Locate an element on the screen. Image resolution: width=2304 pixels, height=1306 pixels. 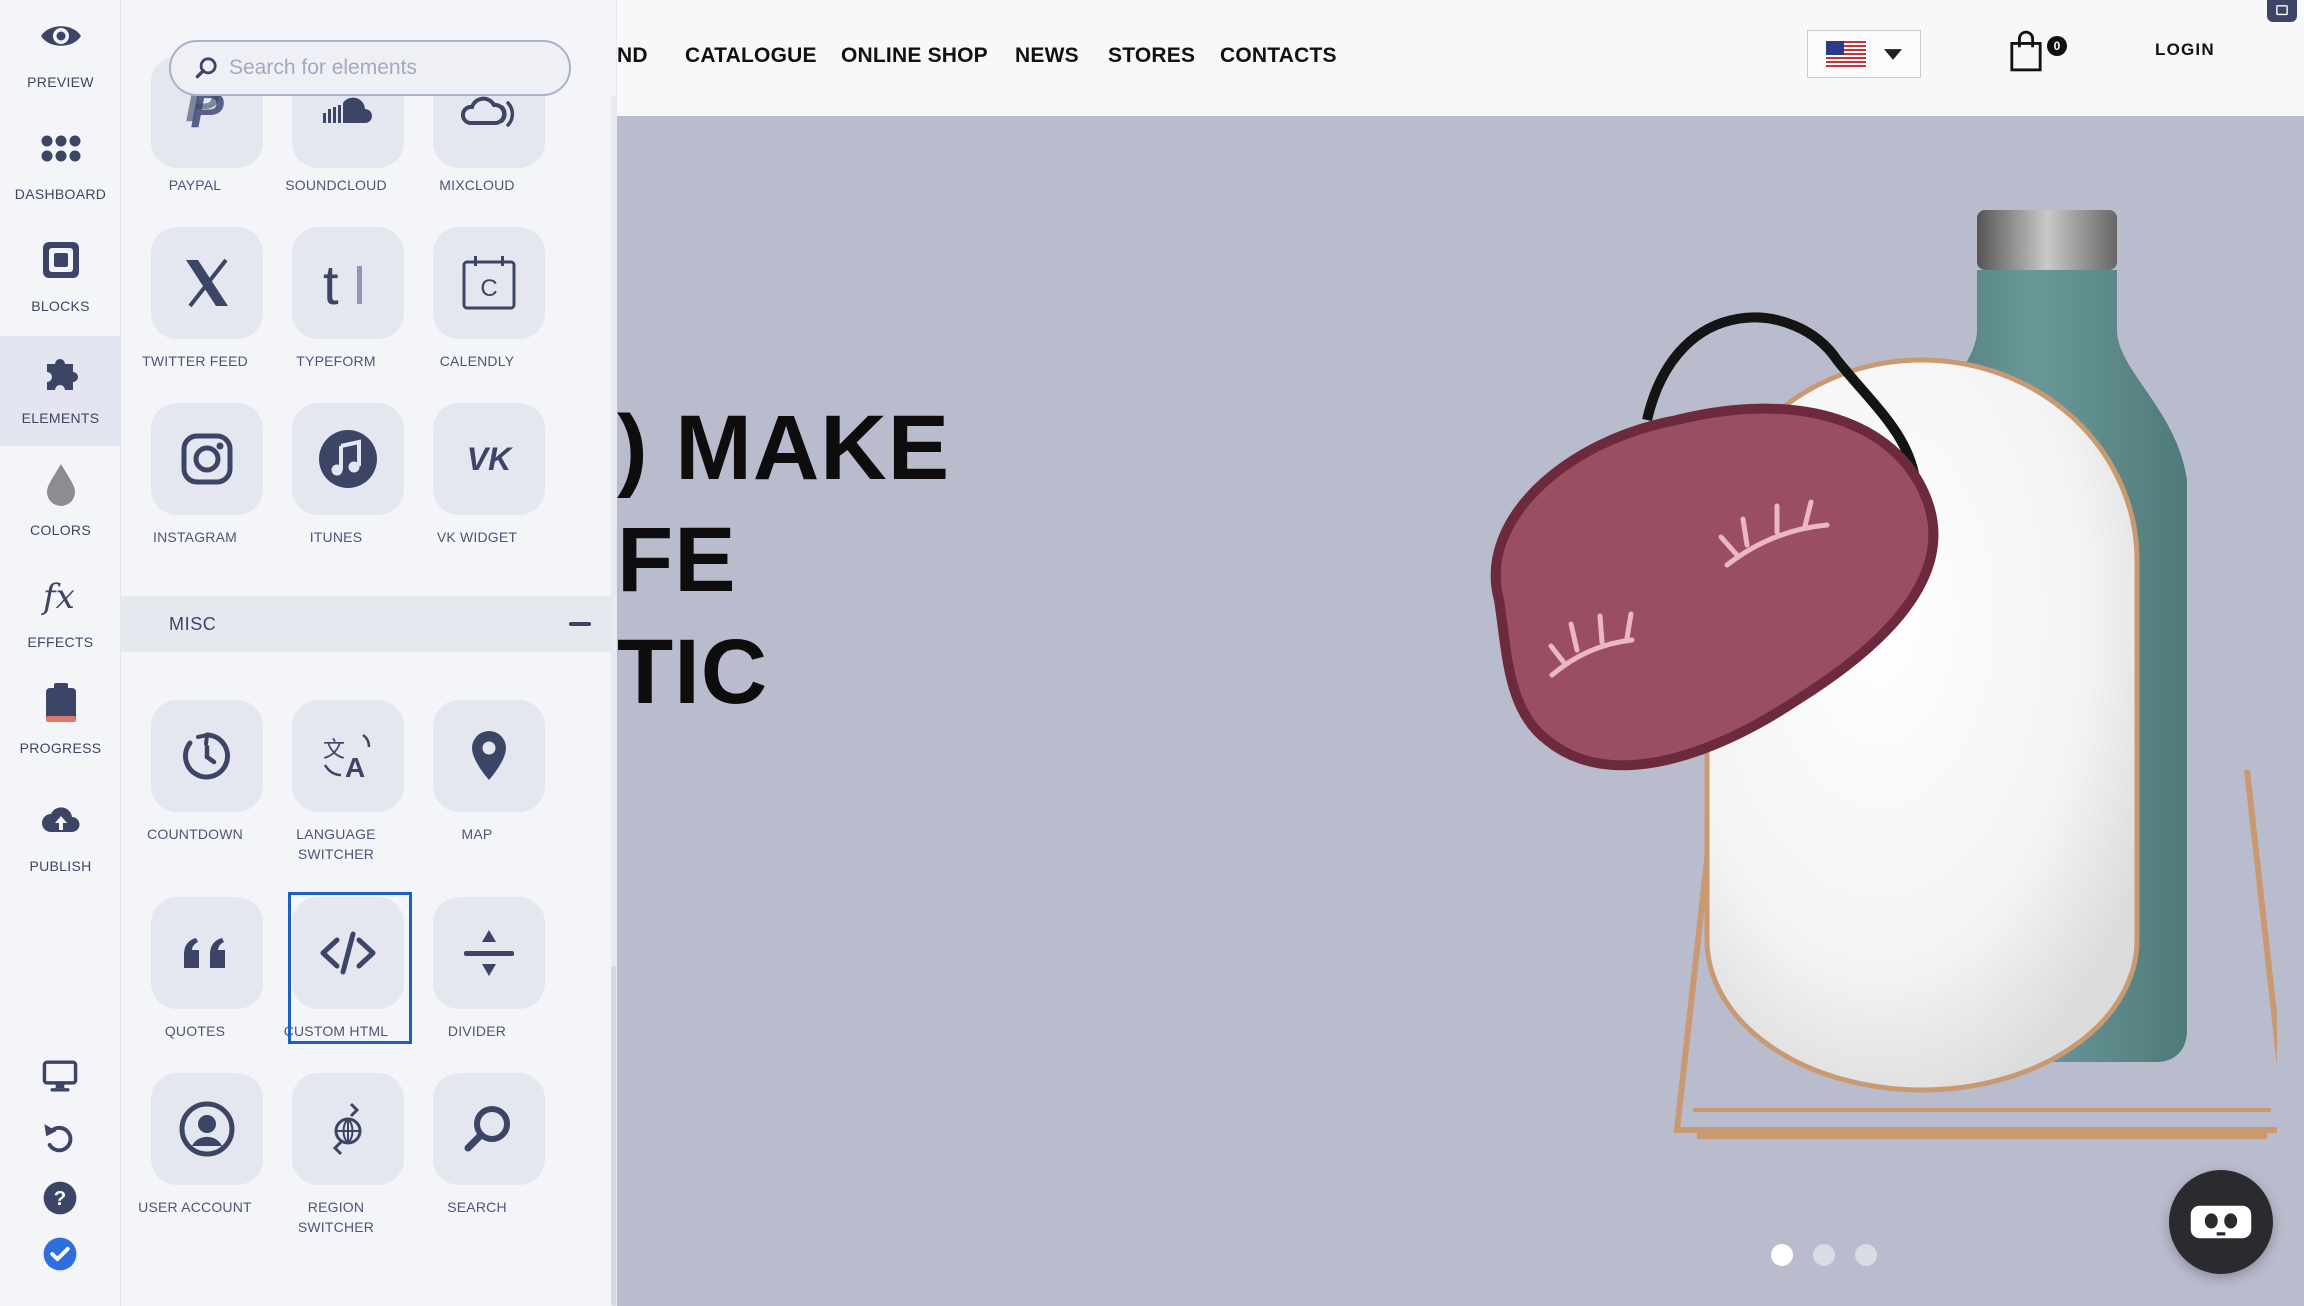
tile-user-account is located at coordinates (207, 1129).